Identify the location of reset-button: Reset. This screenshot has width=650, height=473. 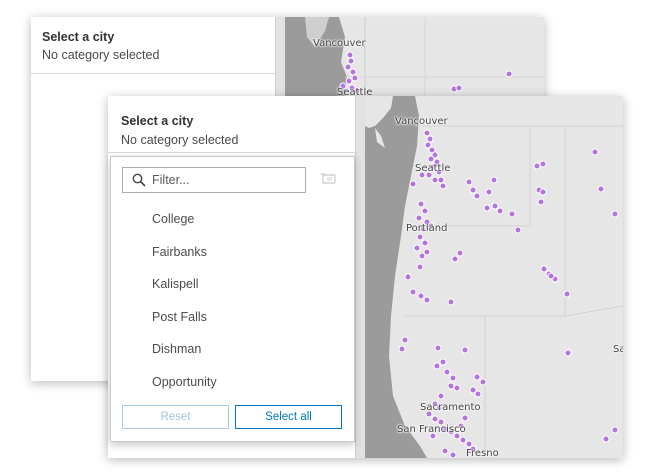
(175, 417).